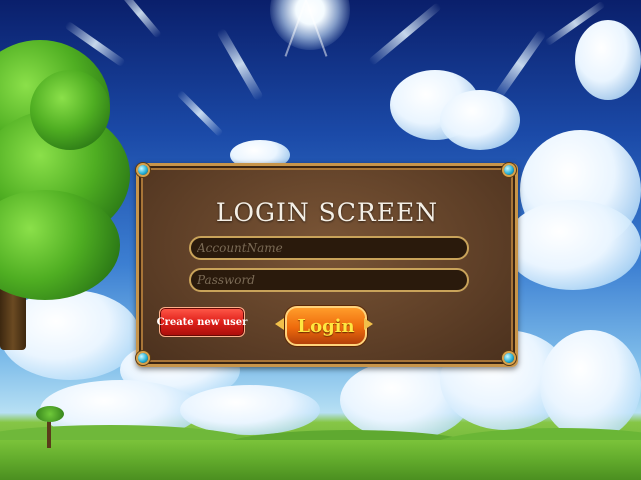  What do you see at coordinates (50, 414) in the screenshot?
I see `small-tree-top` at bounding box center [50, 414].